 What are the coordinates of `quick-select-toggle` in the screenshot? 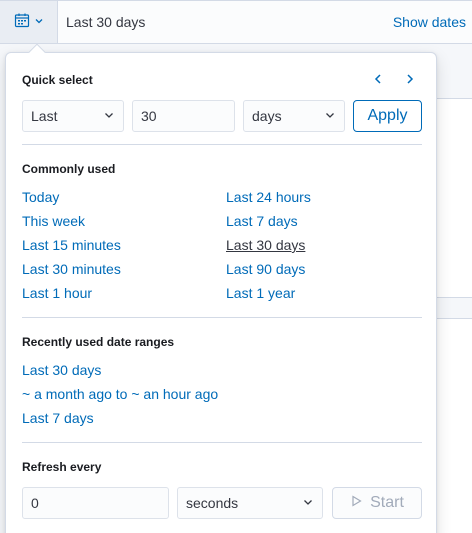 It's located at (29, 22).